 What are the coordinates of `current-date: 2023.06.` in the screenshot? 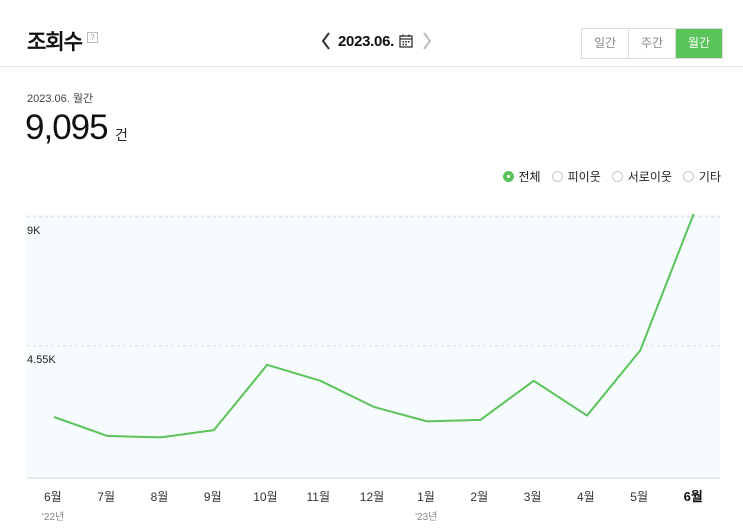 It's located at (366, 41).